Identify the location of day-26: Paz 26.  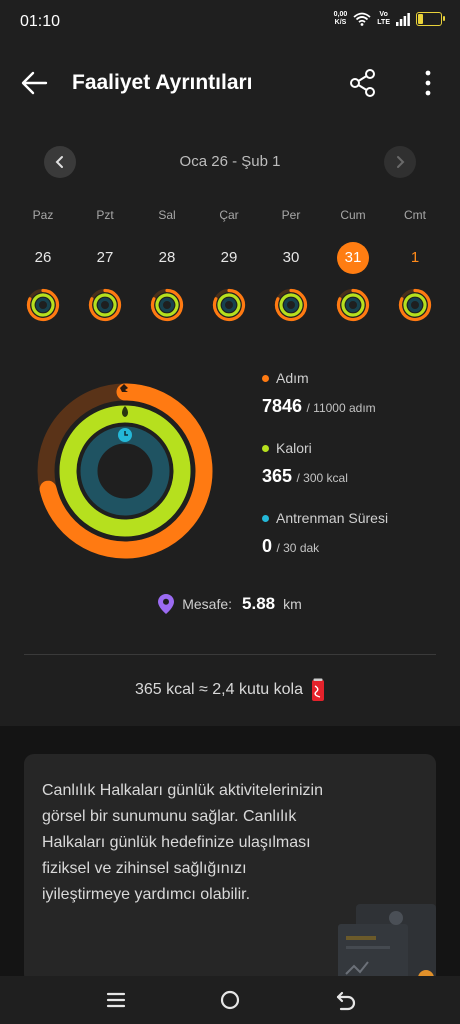
(43, 265).